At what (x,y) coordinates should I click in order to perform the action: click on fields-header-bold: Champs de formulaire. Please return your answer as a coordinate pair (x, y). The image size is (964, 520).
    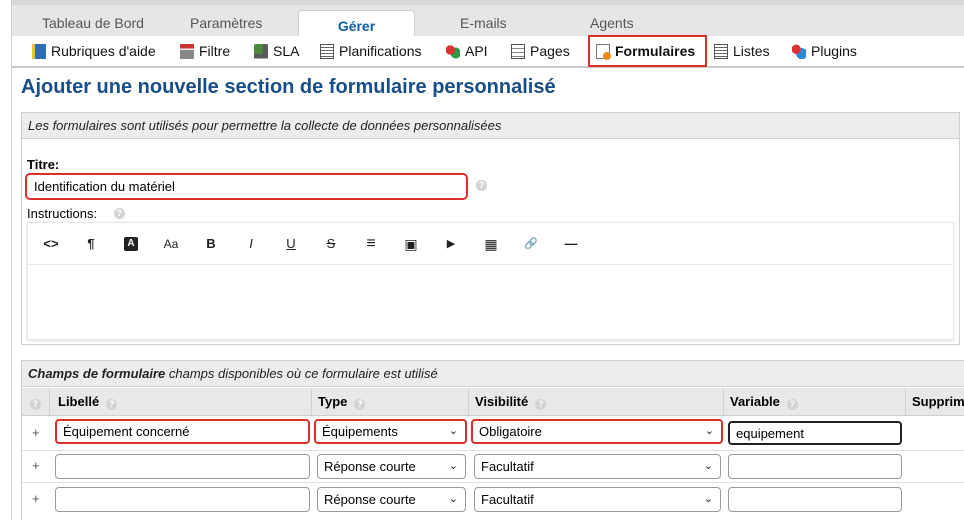
    Looking at the image, I should click on (97, 373).